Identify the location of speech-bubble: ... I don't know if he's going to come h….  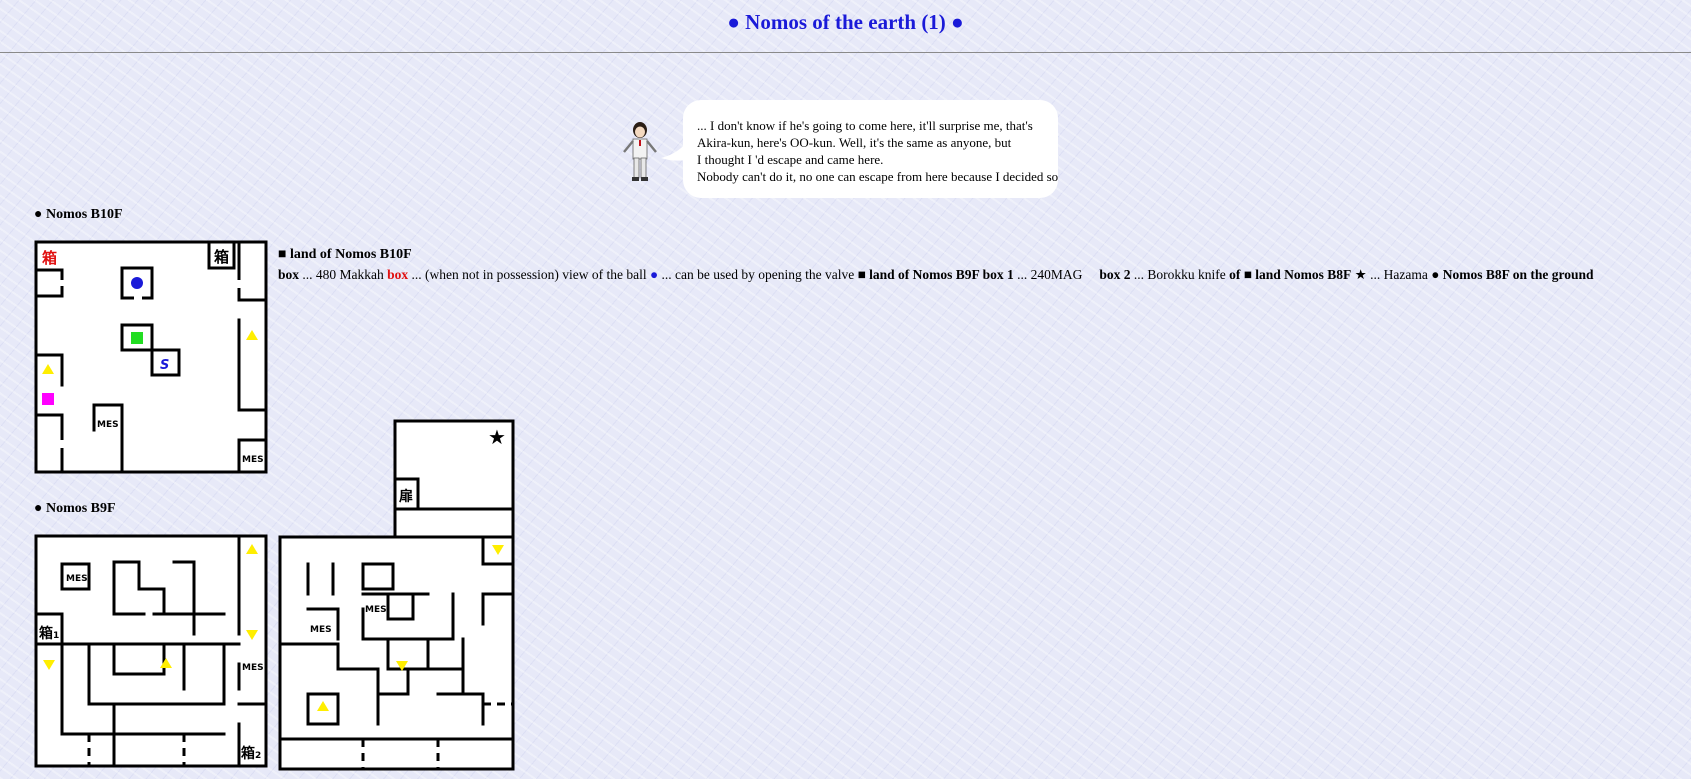
(870, 149).